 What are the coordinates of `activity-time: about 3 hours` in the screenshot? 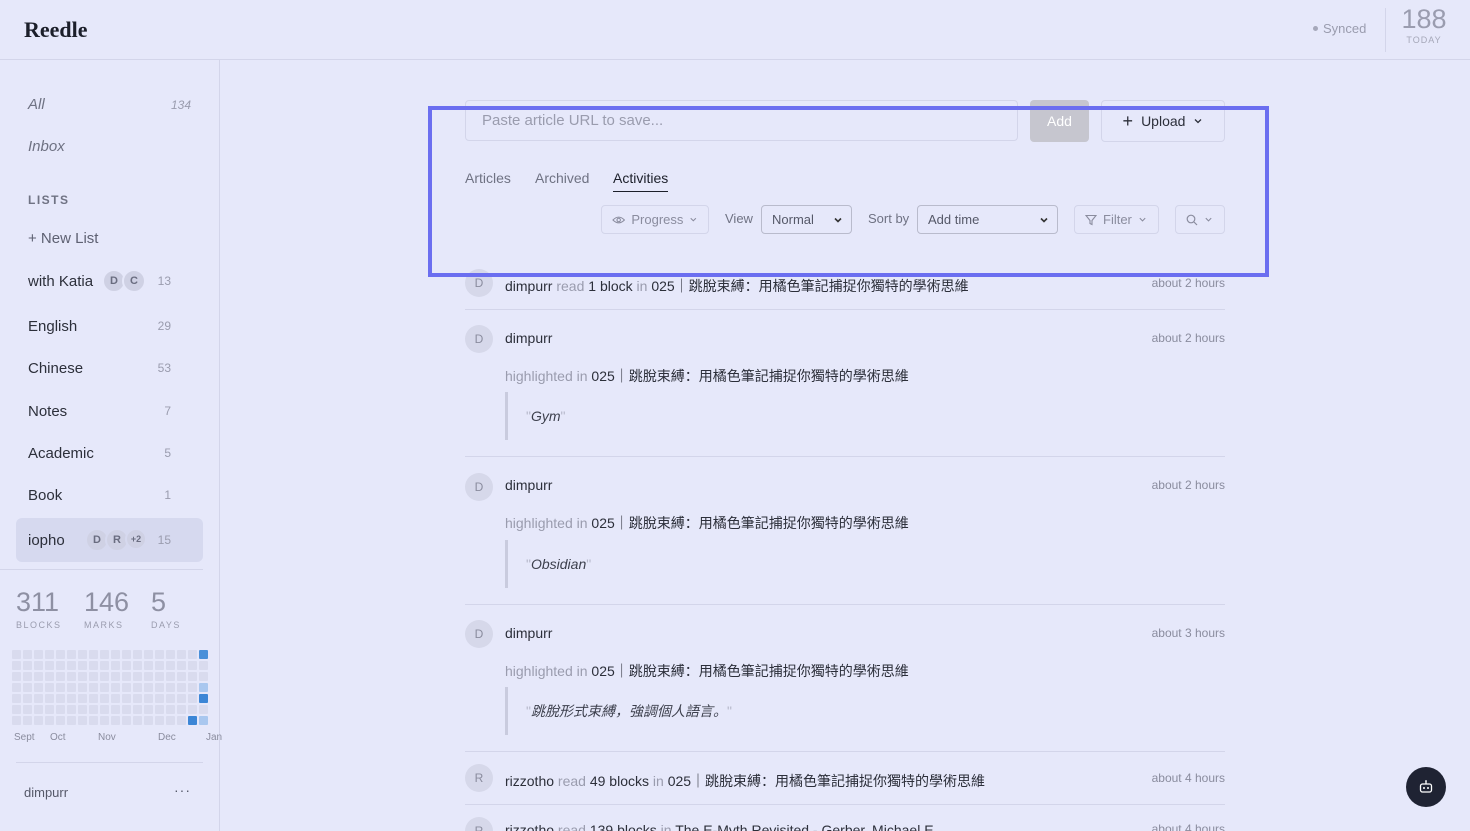 It's located at (1188, 633).